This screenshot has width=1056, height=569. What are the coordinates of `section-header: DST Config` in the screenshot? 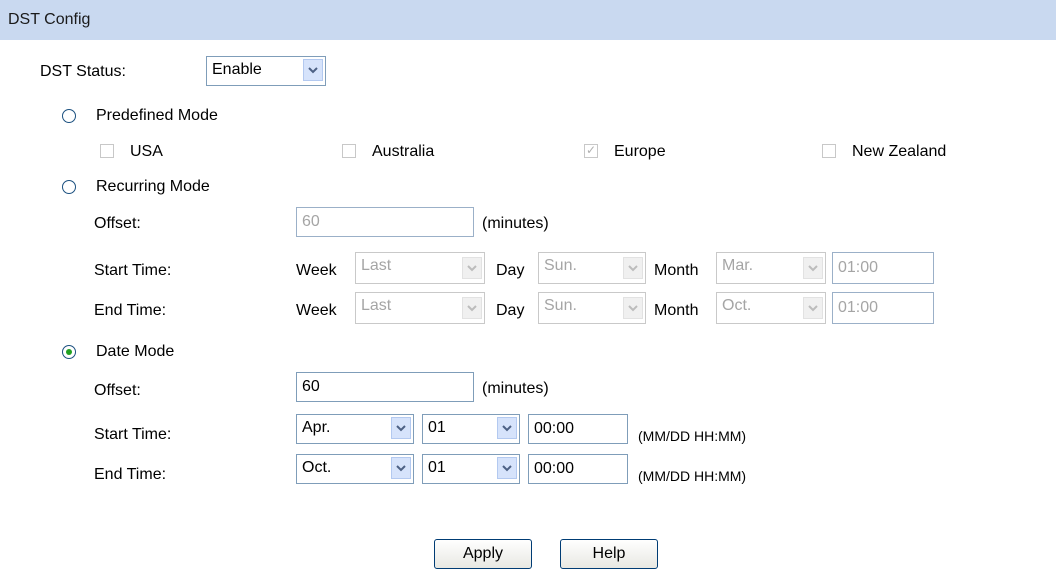 It's located at (528, 20).